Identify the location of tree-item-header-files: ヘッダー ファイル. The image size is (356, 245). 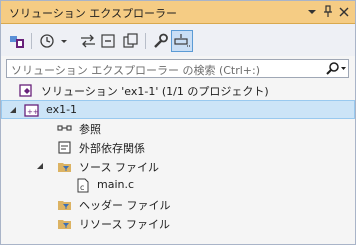
(178, 204).